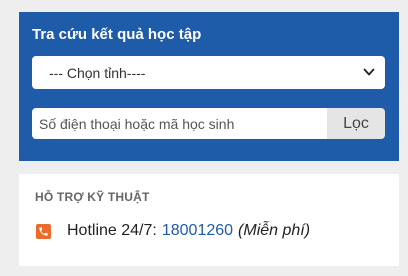 This screenshot has height=276, width=408. I want to click on province-select: --- Chọn tỉnh----, so click(208, 72).